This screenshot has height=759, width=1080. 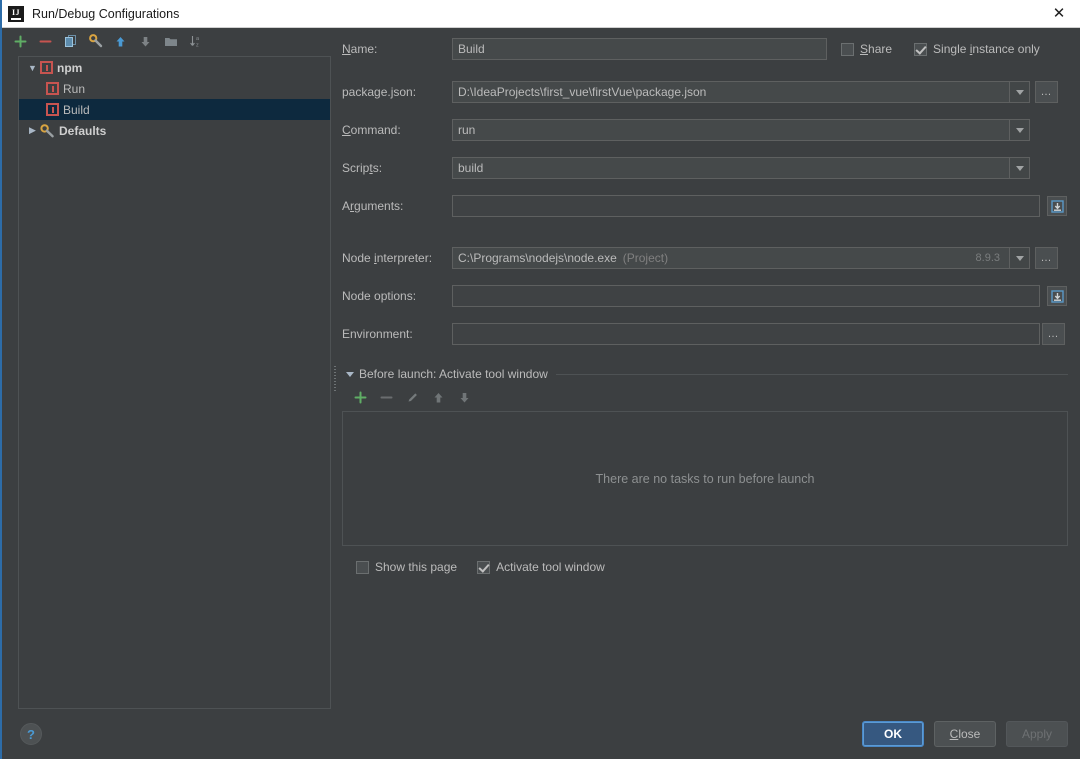 What do you see at coordinates (1057, 296) in the screenshot?
I see `node-options-expand-button` at bounding box center [1057, 296].